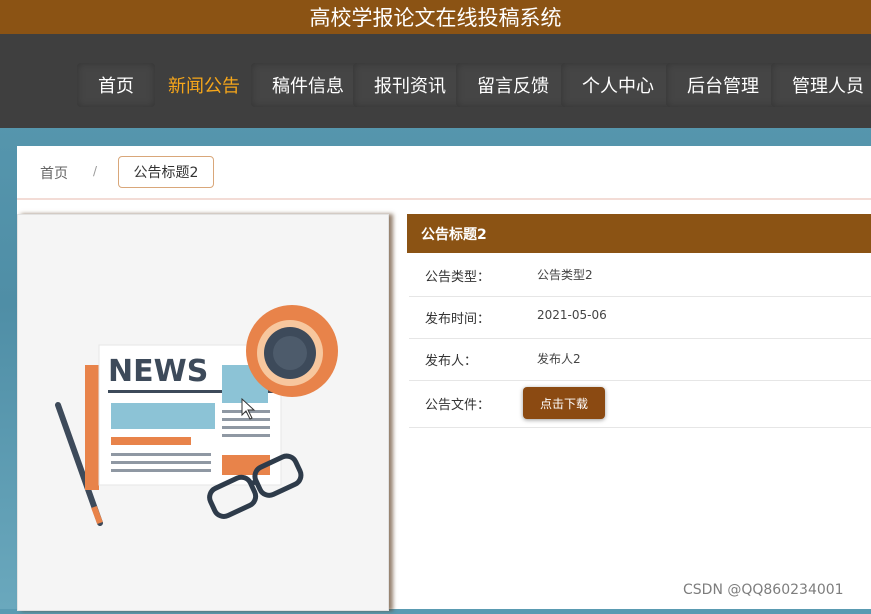 The height and width of the screenshot is (614, 871). Describe the element at coordinates (640, 317) in the screenshot. I see `detail-row-publish-time: 发布时间： 2021-05-06` at that location.